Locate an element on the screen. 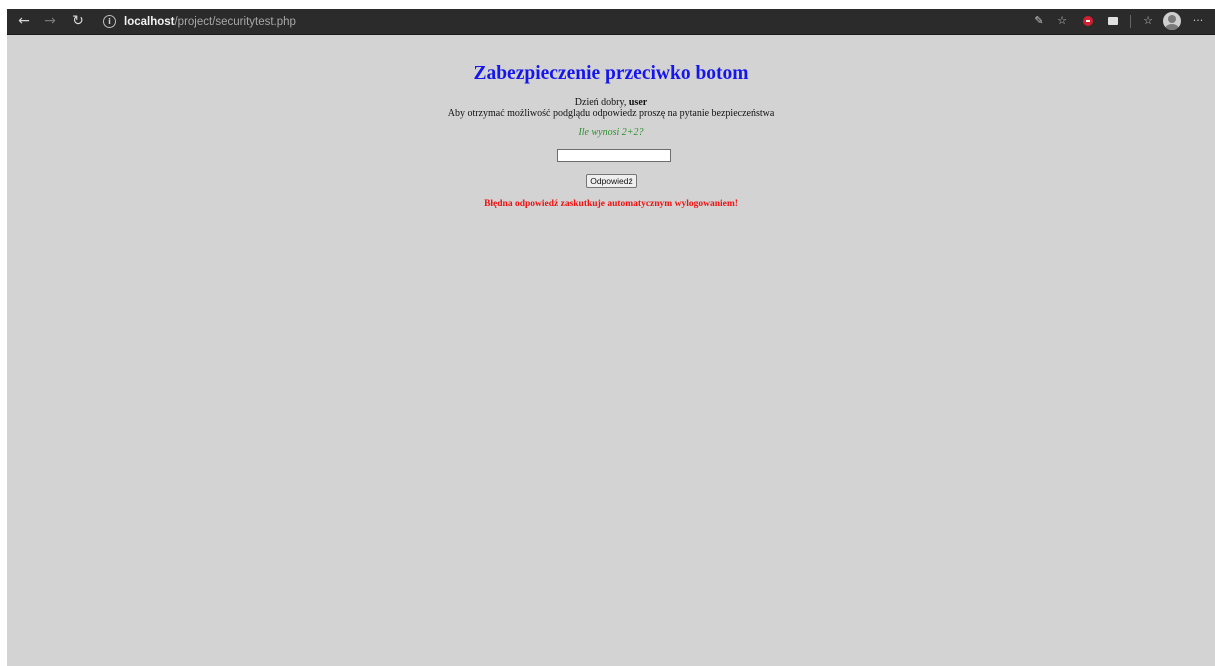 This screenshot has width=1215, height=666. forward-icon: → is located at coordinates (50, 21).